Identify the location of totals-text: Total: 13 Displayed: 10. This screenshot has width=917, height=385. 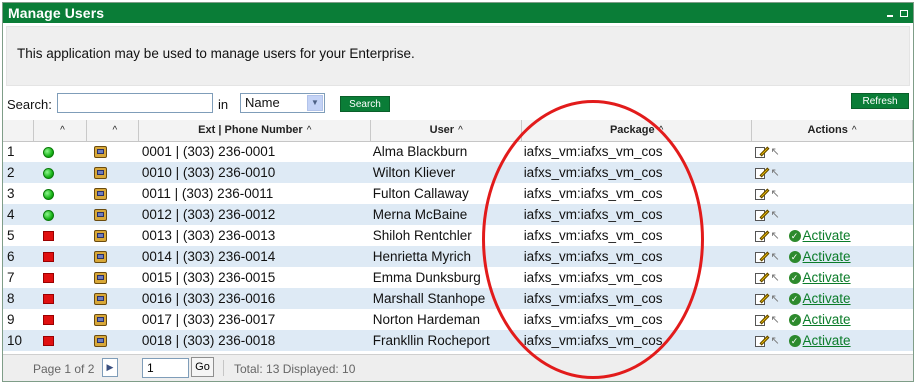
(295, 369).